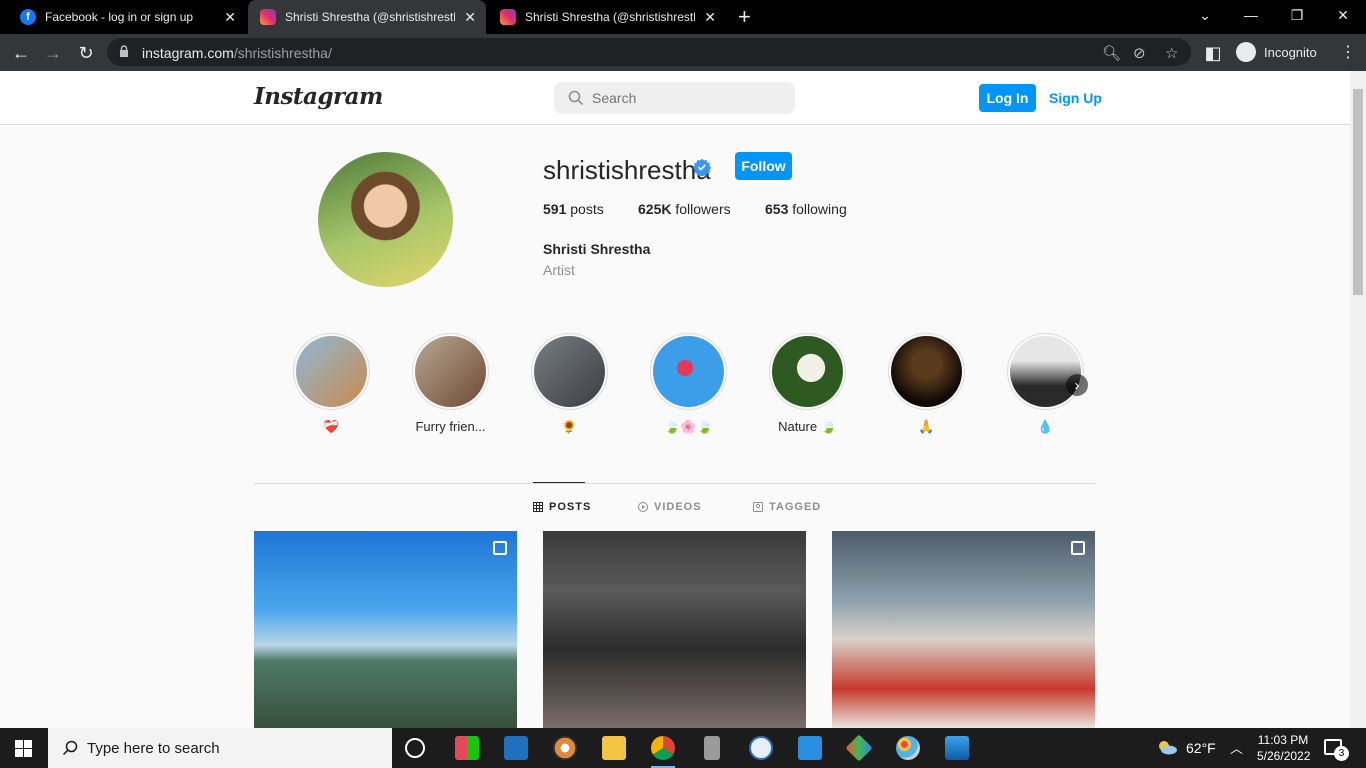 The height and width of the screenshot is (768, 1366). I want to click on address-bar: instagram.com/shristishrestha/ 🔍︎ ⊘ ☆, so click(649, 52).